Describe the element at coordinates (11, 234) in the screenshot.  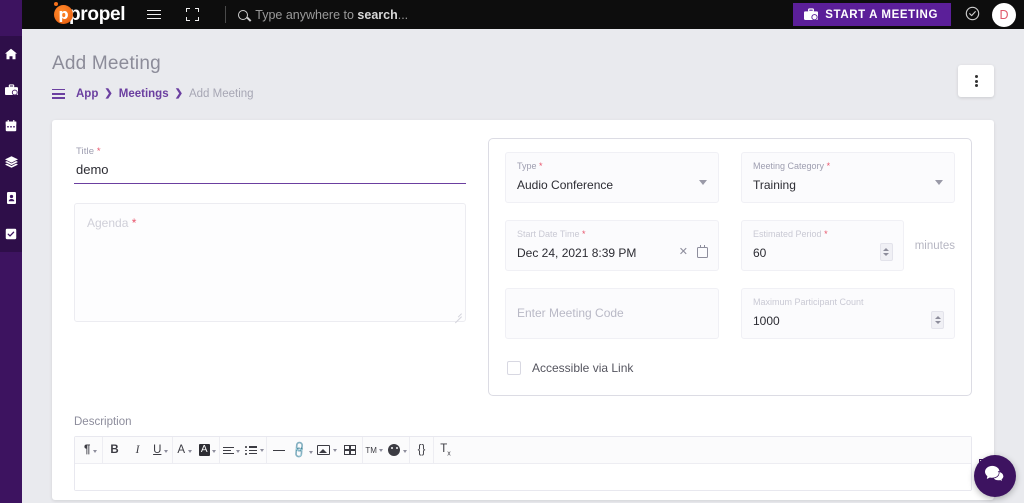
I see `sidebar-item-tasks` at that location.